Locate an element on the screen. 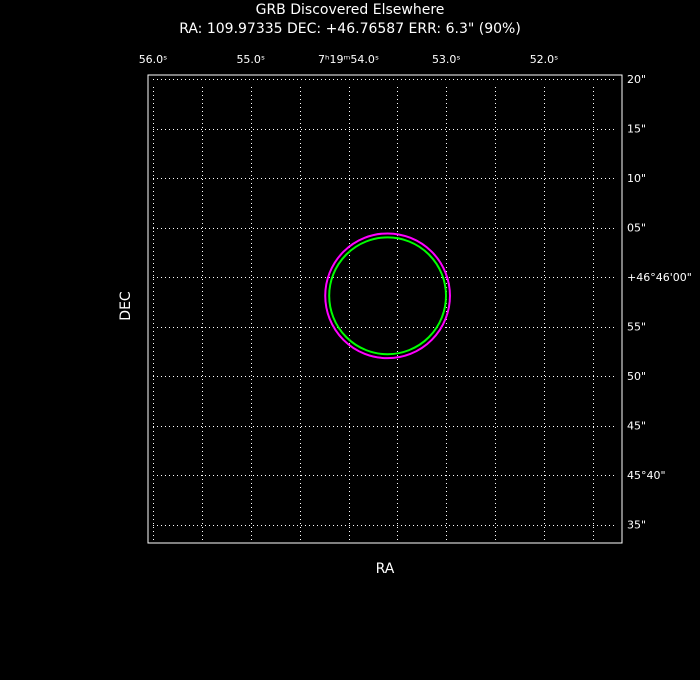 The height and width of the screenshot is (680, 700). dec-tick-label: 15" is located at coordinates (636, 129).